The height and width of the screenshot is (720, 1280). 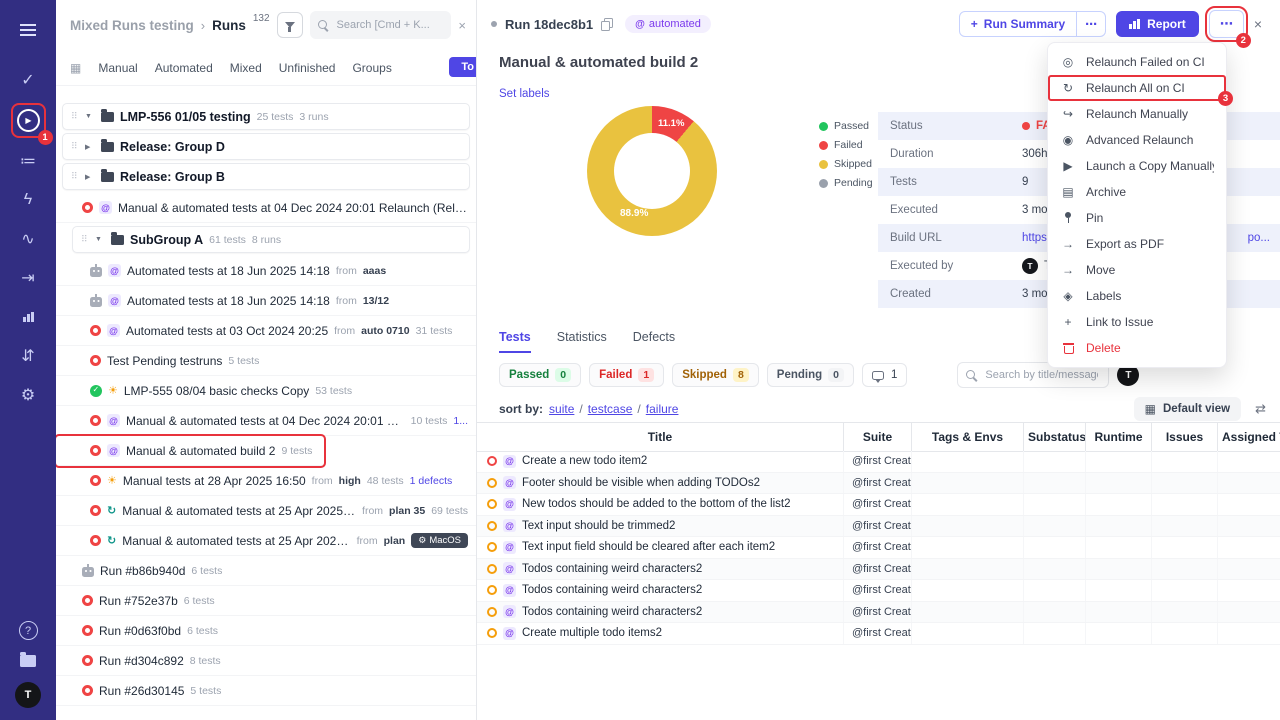 I want to click on detail-tab: Tests, so click(x=515, y=341).